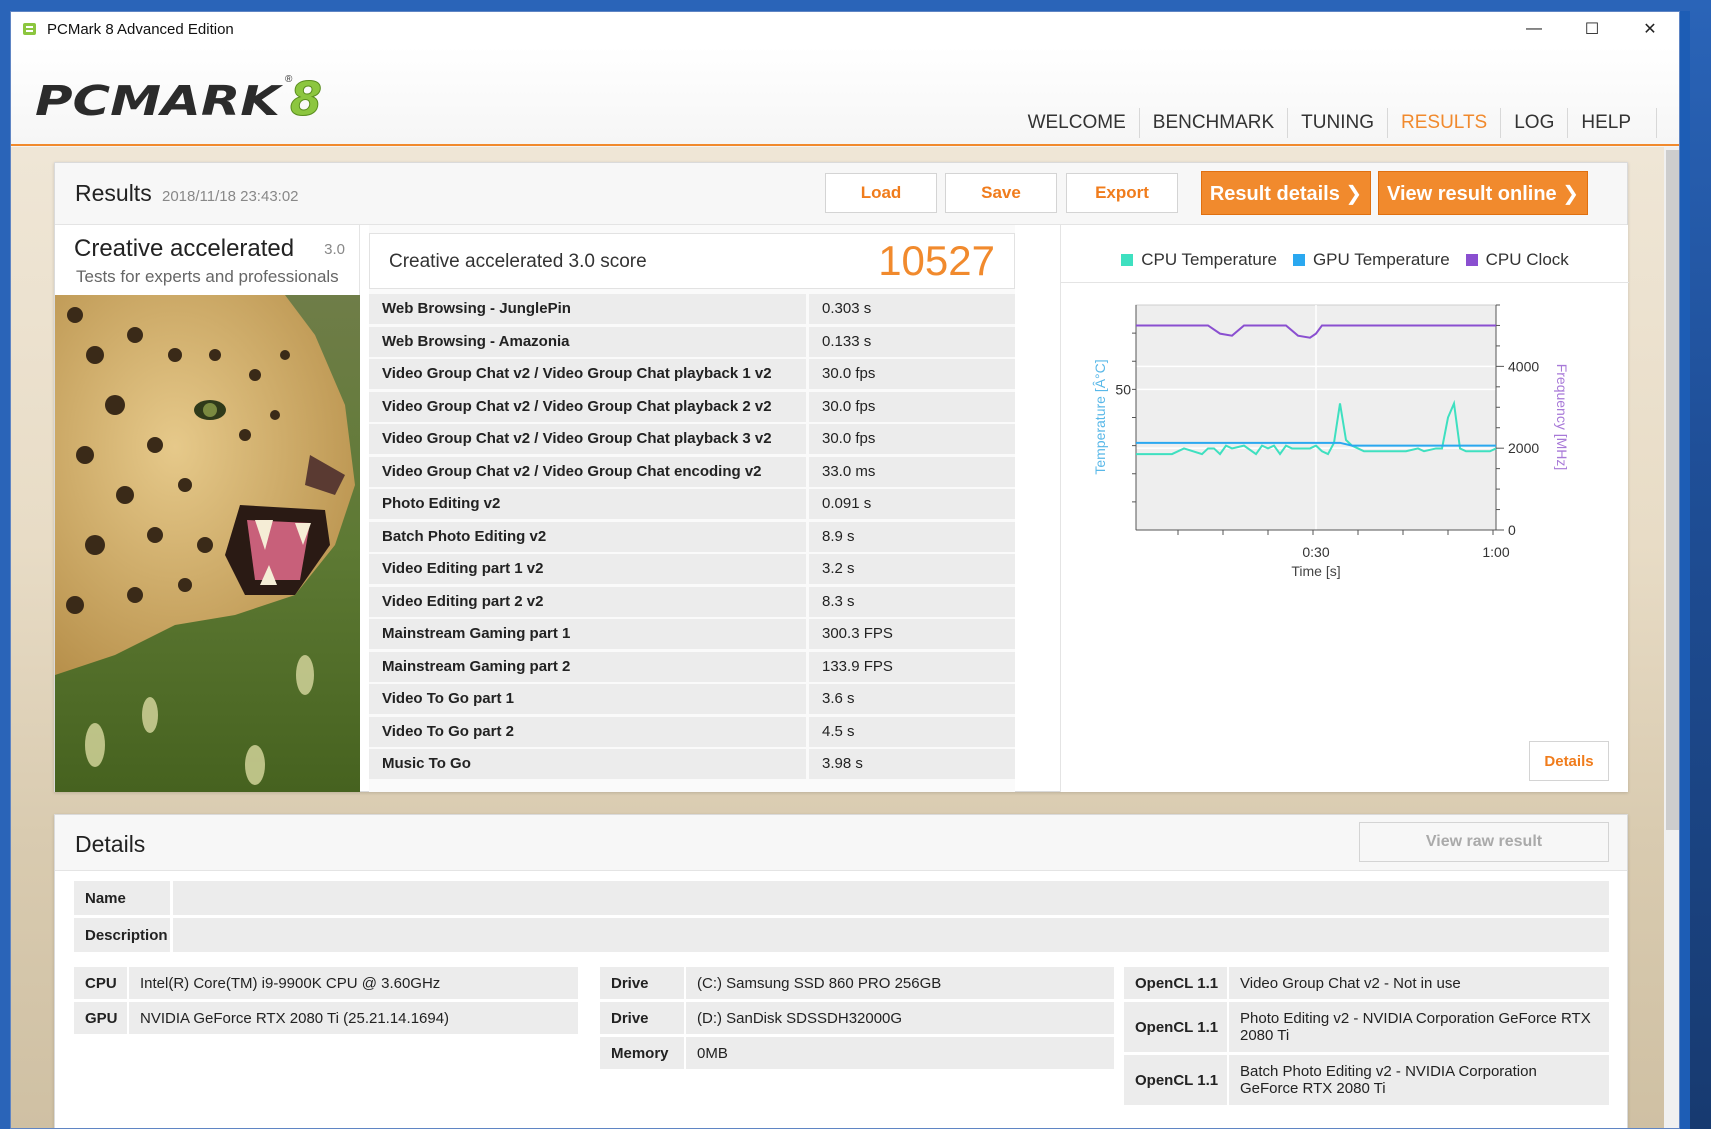 The width and height of the screenshot is (1711, 1129). Describe the element at coordinates (692, 699) in the screenshot. I see `subtest-row: Video To Go part 1 3.6 s` at that location.